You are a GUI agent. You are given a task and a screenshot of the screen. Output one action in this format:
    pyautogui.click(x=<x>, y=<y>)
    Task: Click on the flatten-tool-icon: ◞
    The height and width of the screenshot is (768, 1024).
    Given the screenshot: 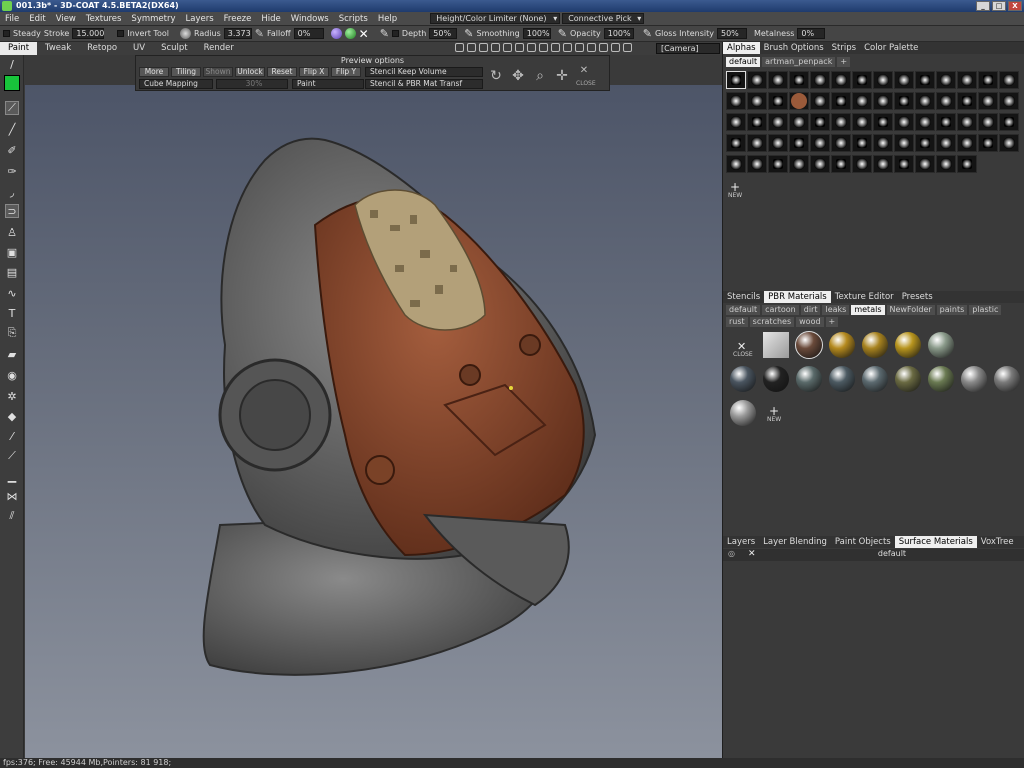 What is the action you would take?
    pyautogui.click(x=12, y=192)
    